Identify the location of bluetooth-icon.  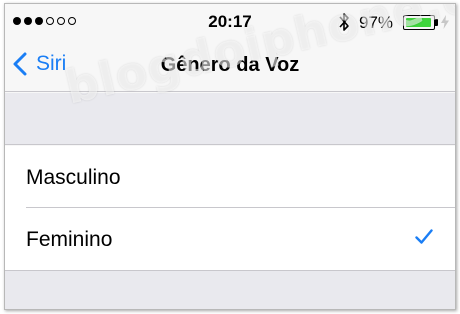
(344, 22).